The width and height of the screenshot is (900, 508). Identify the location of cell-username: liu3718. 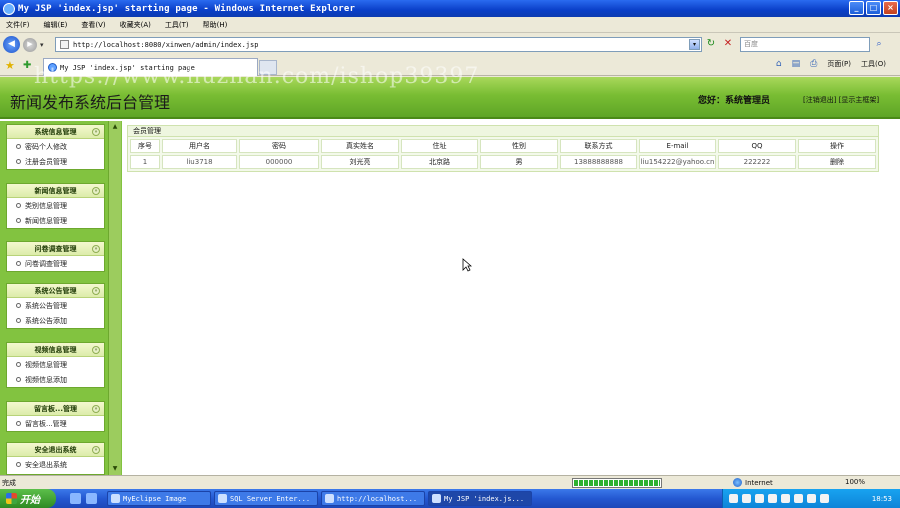
(199, 162).